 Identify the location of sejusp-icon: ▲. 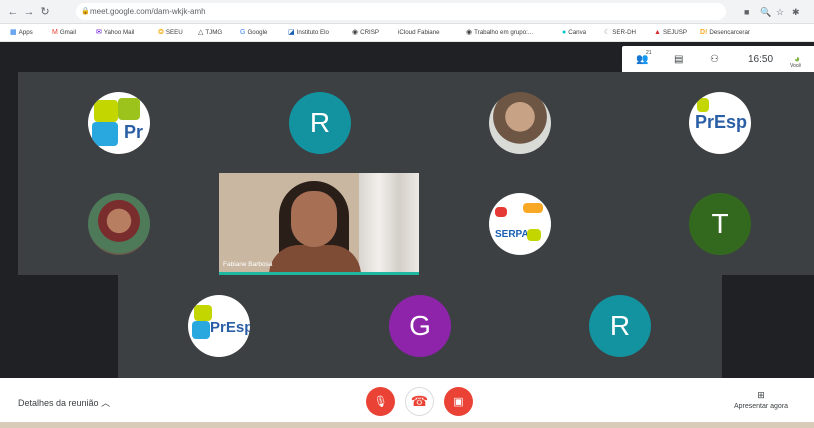
(657, 32).